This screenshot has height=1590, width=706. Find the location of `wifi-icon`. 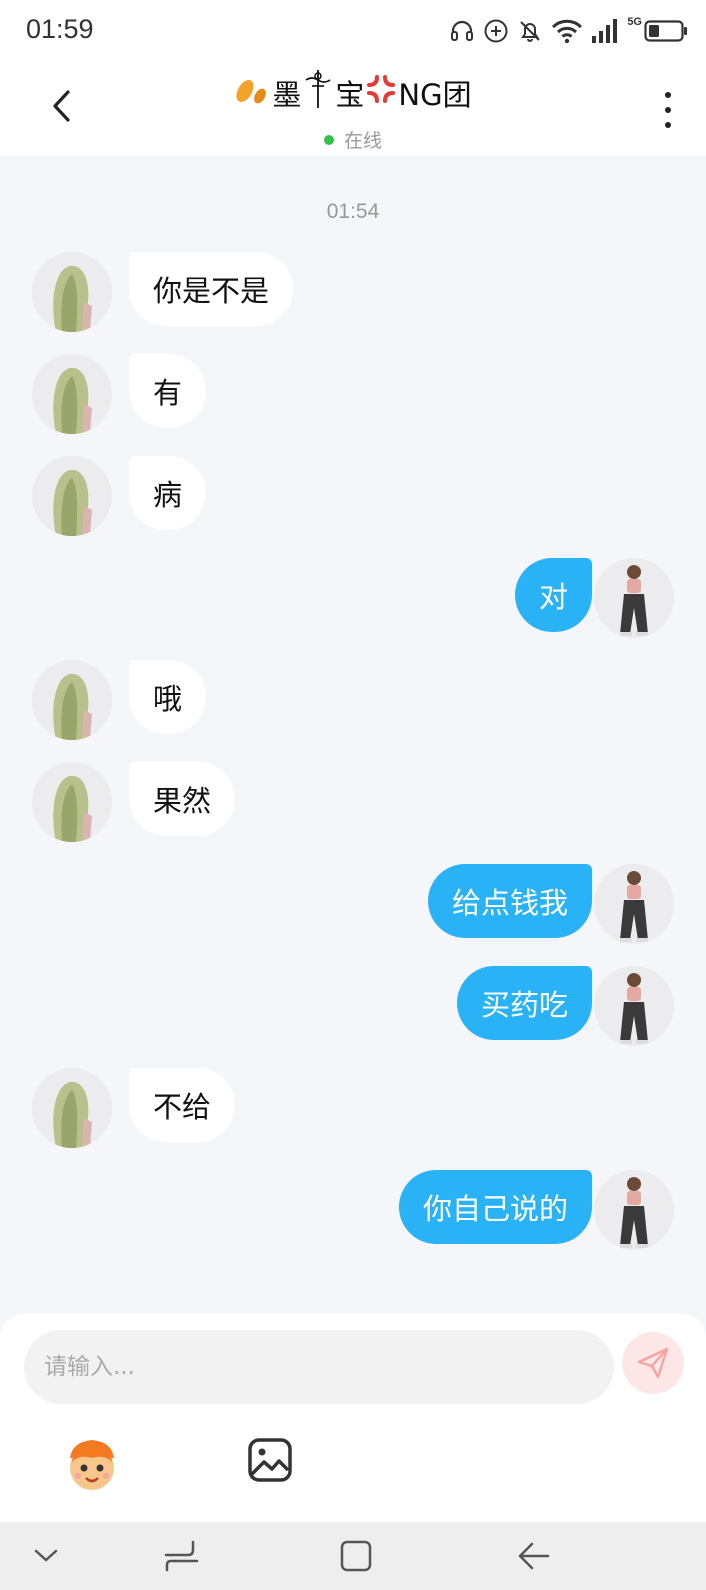

wifi-icon is located at coordinates (567, 31).